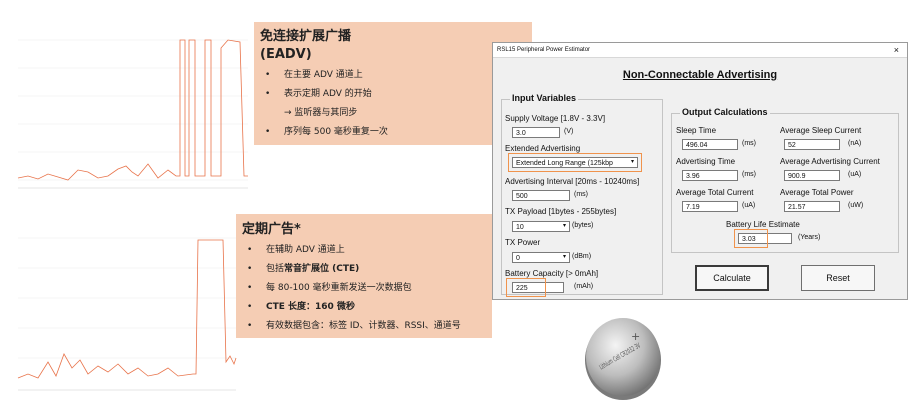  What do you see at coordinates (696, 130) in the screenshot?
I see `sleep-time-label: Sleep Time` at bounding box center [696, 130].